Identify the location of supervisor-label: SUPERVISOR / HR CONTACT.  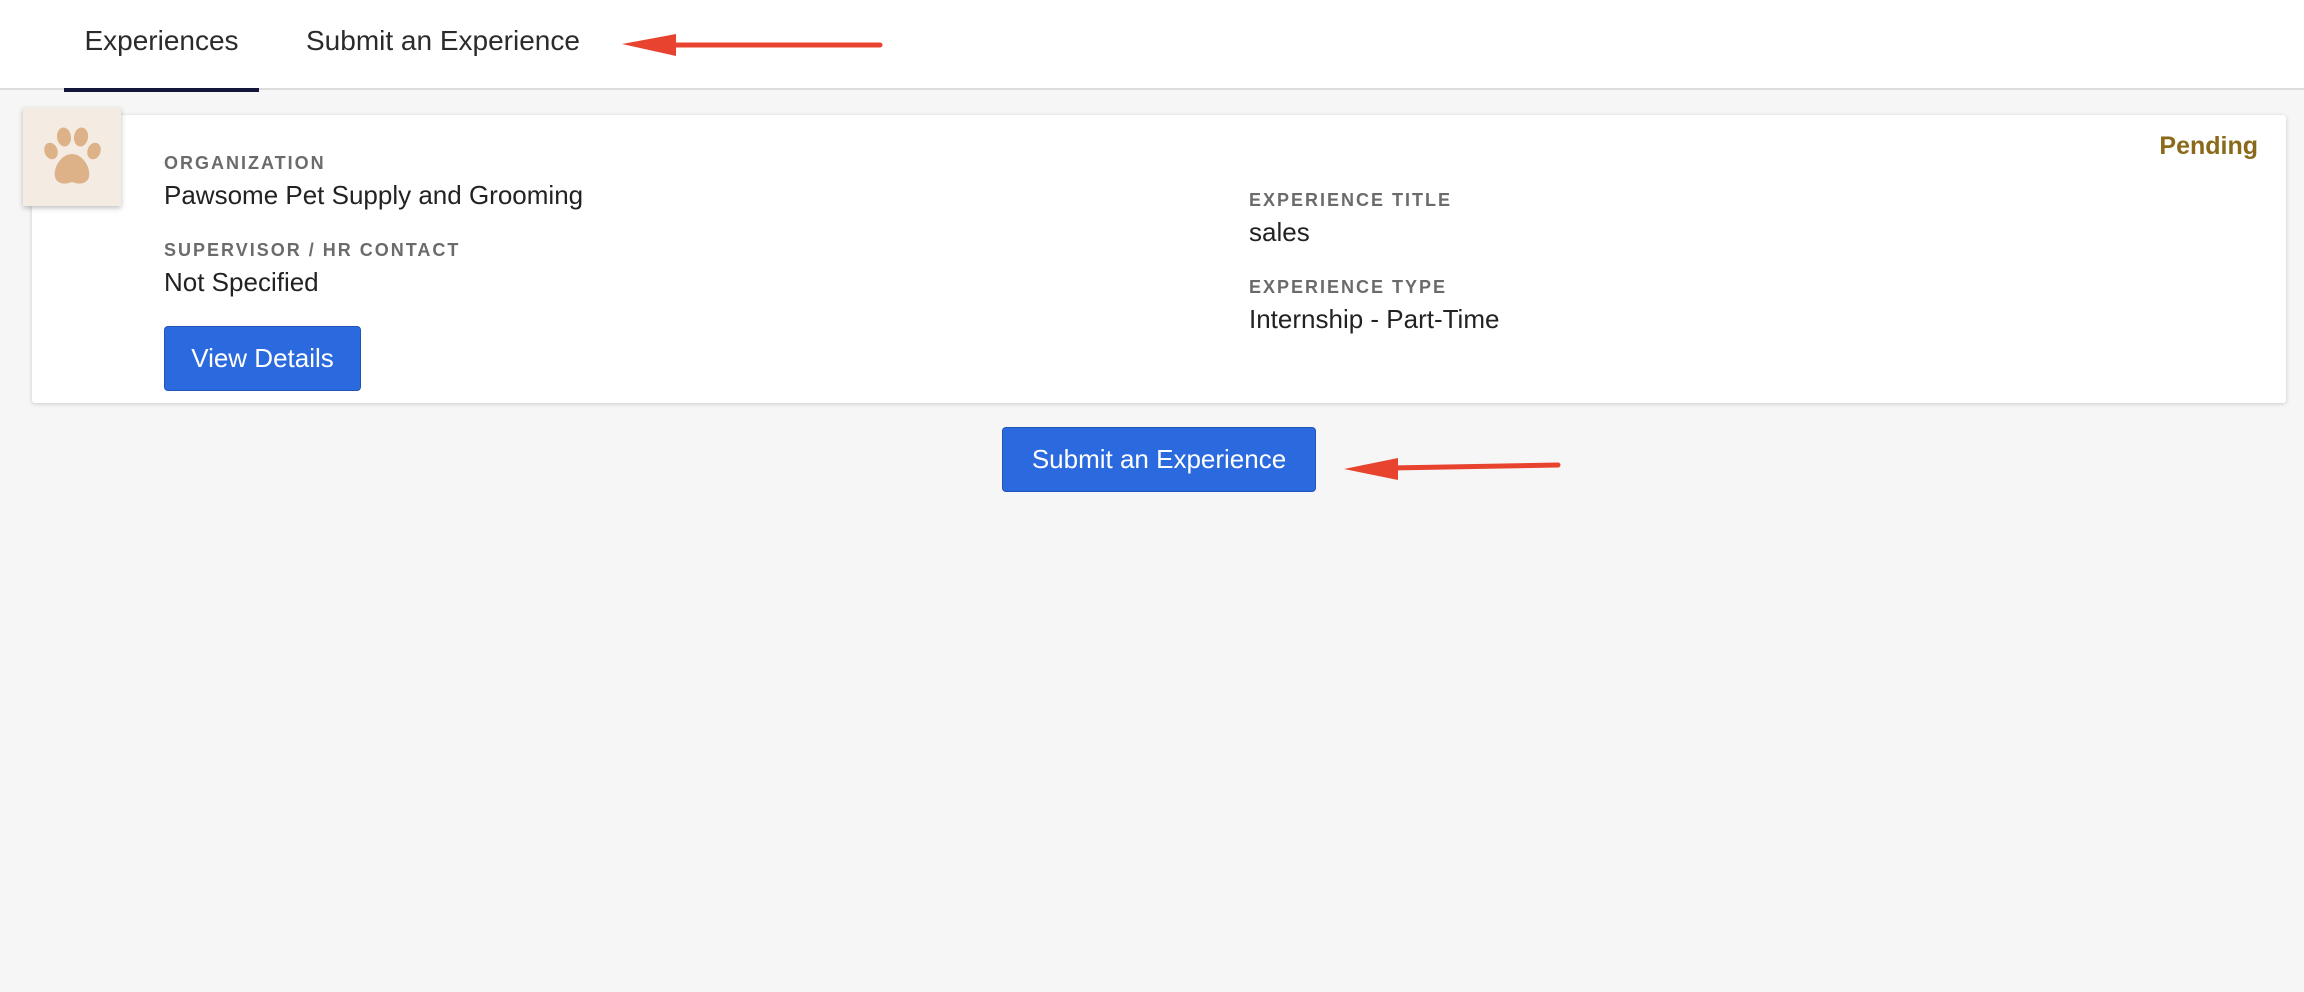
(312, 250).